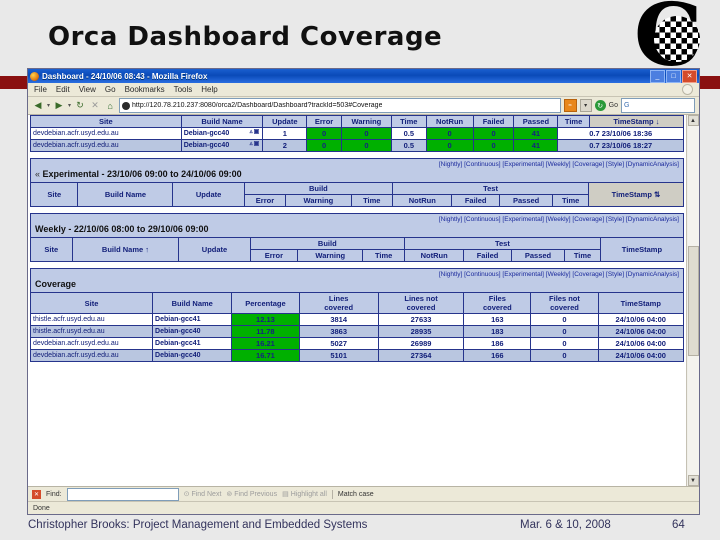 This screenshot has height=540, width=720. What do you see at coordinates (87, 89) in the screenshot?
I see `menu-item-view: View` at bounding box center [87, 89].